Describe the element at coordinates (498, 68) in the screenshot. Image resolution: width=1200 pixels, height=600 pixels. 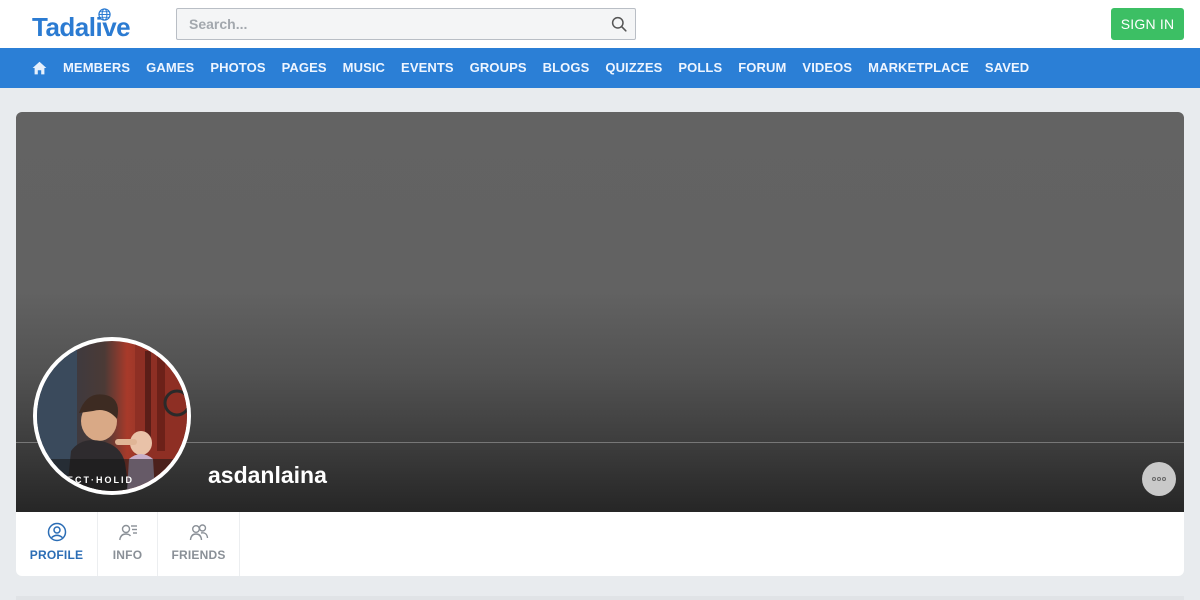
I see `nav-item-groups: GROUPS` at that location.